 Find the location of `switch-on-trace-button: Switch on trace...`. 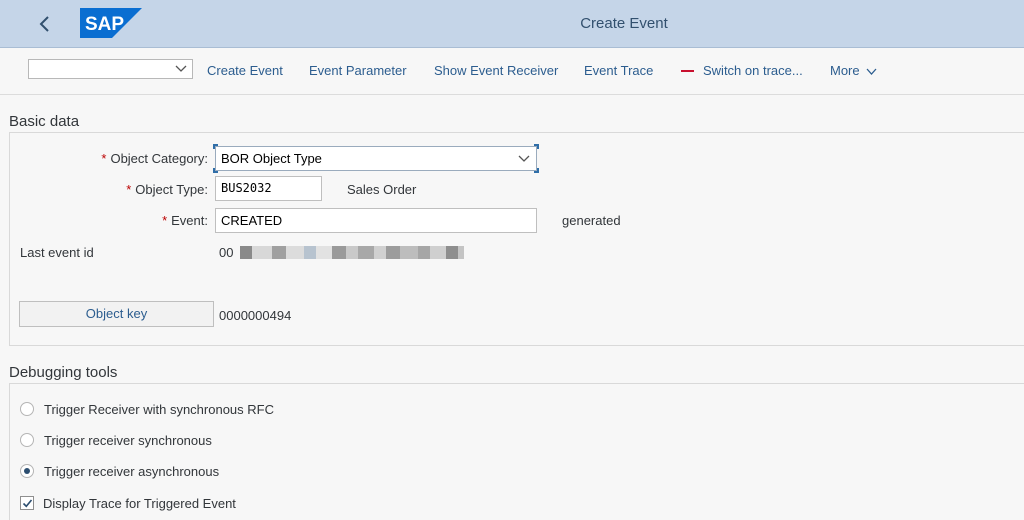

switch-on-trace-button: Switch on trace... is located at coordinates (753, 70).